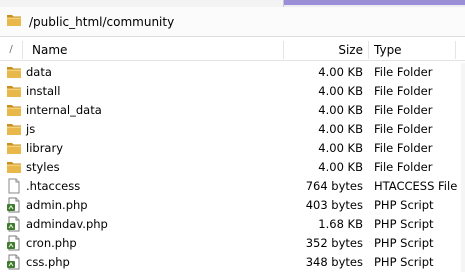  What do you see at coordinates (232, 110) in the screenshot?
I see `file-row: internal_data 4.00 KB File Folder` at bounding box center [232, 110].